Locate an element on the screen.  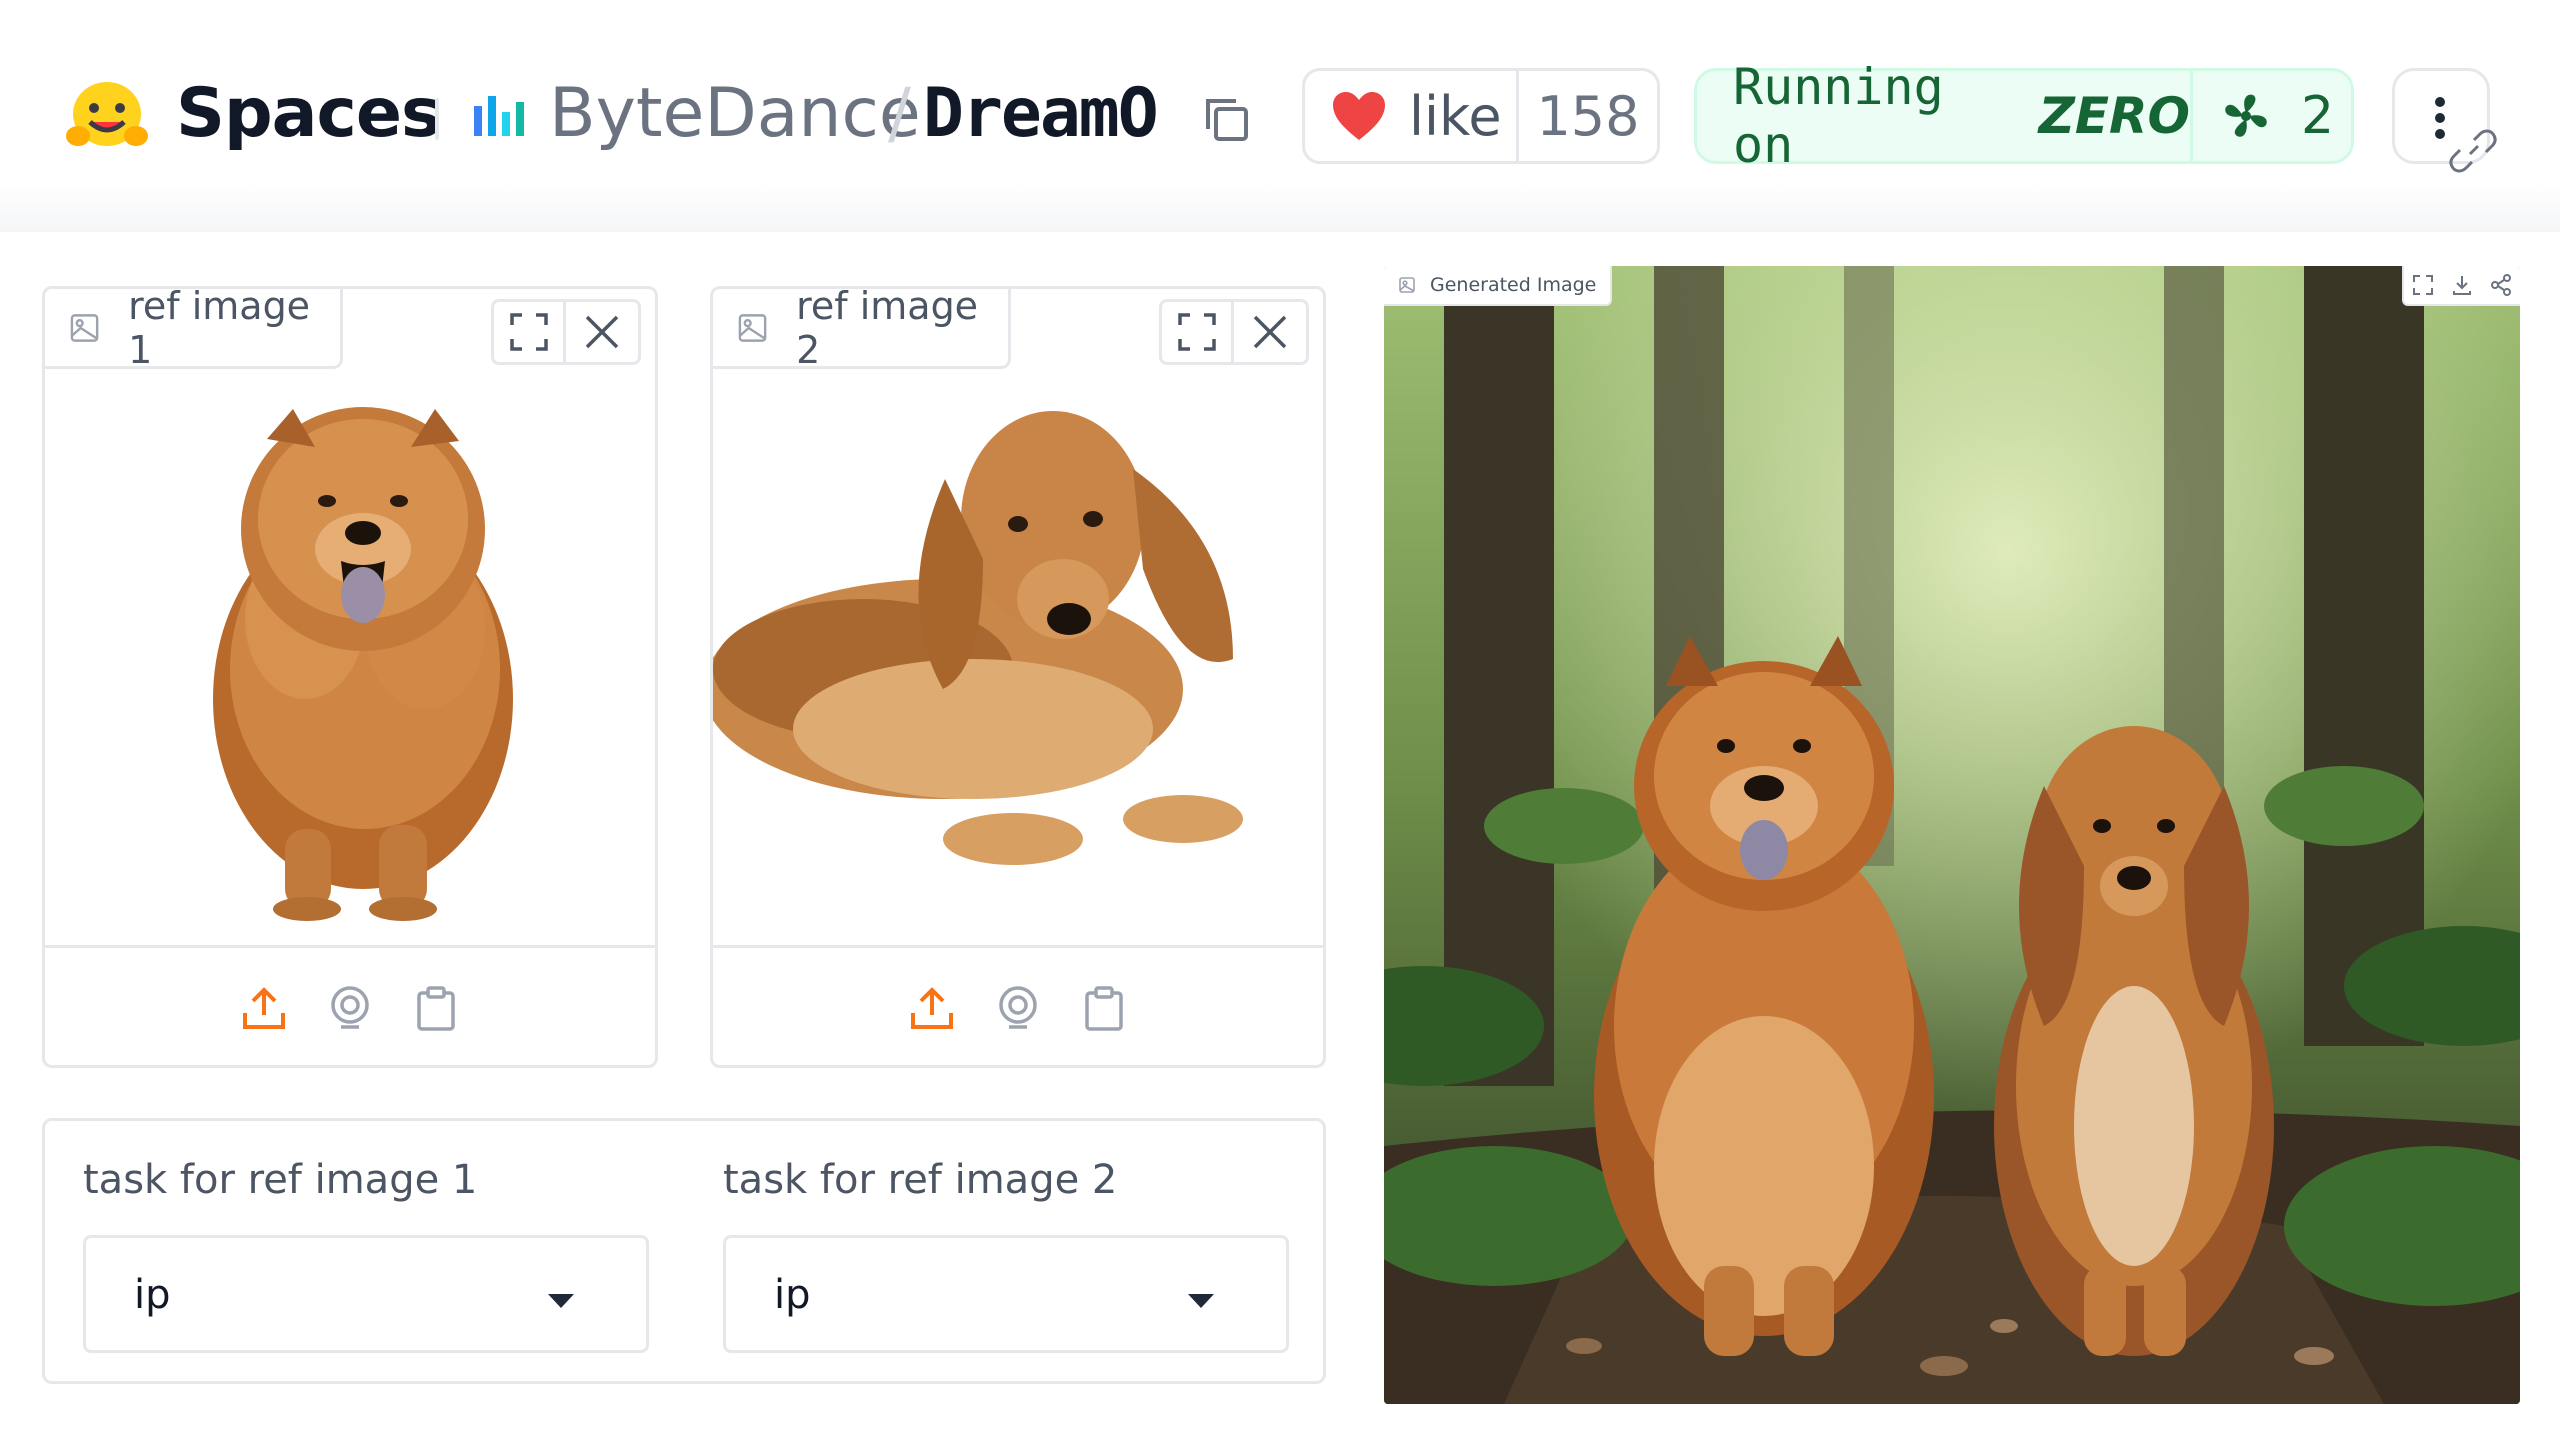
task-ref-image-1: task for ref image 1 ip is located at coordinates (366, 1251).